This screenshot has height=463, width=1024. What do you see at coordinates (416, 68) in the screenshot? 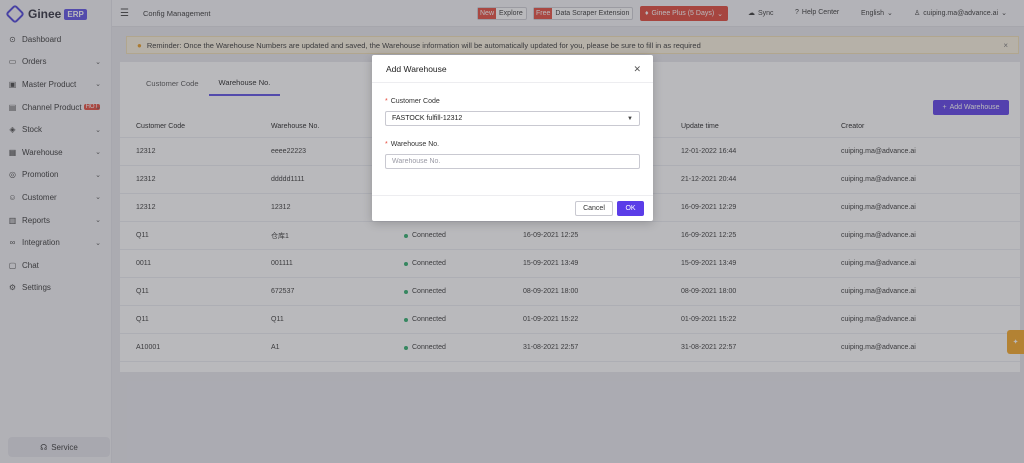
I see `dialog-title: Add Warehouse` at bounding box center [416, 68].